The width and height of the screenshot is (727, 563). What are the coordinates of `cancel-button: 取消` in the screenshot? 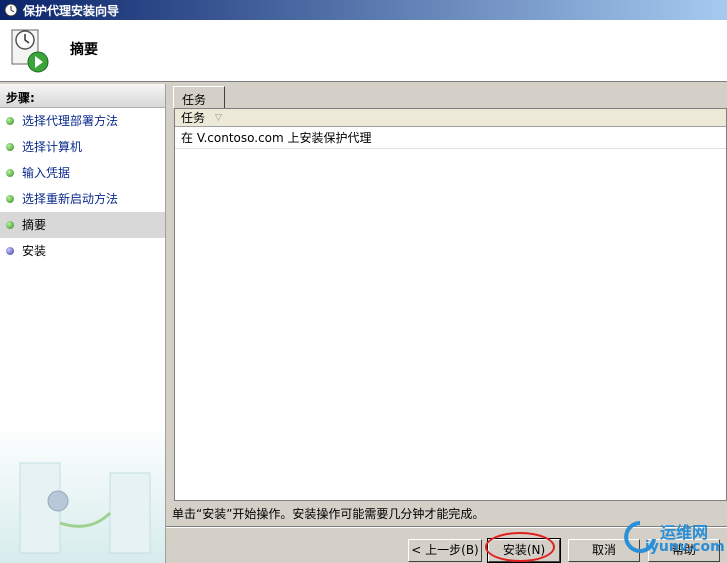 It's located at (604, 550).